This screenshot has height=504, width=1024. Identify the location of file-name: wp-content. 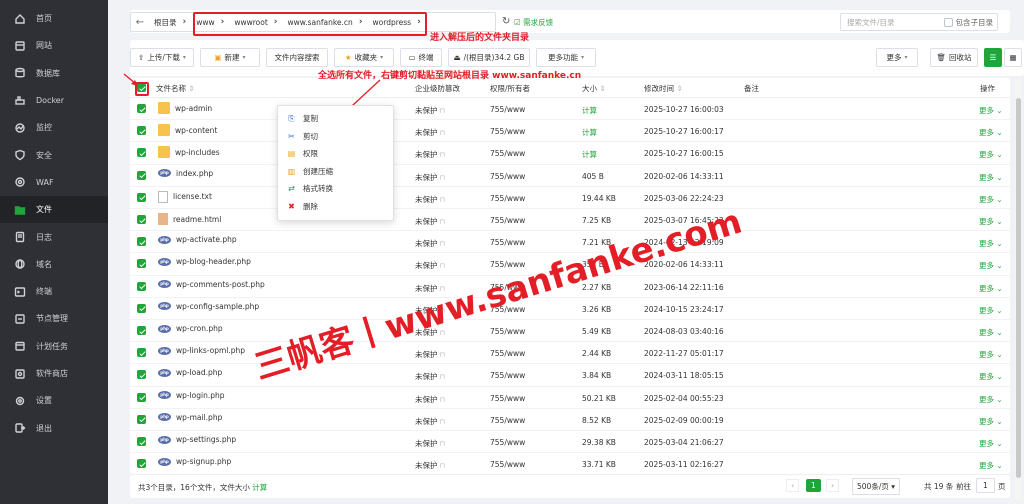
(187, 130).